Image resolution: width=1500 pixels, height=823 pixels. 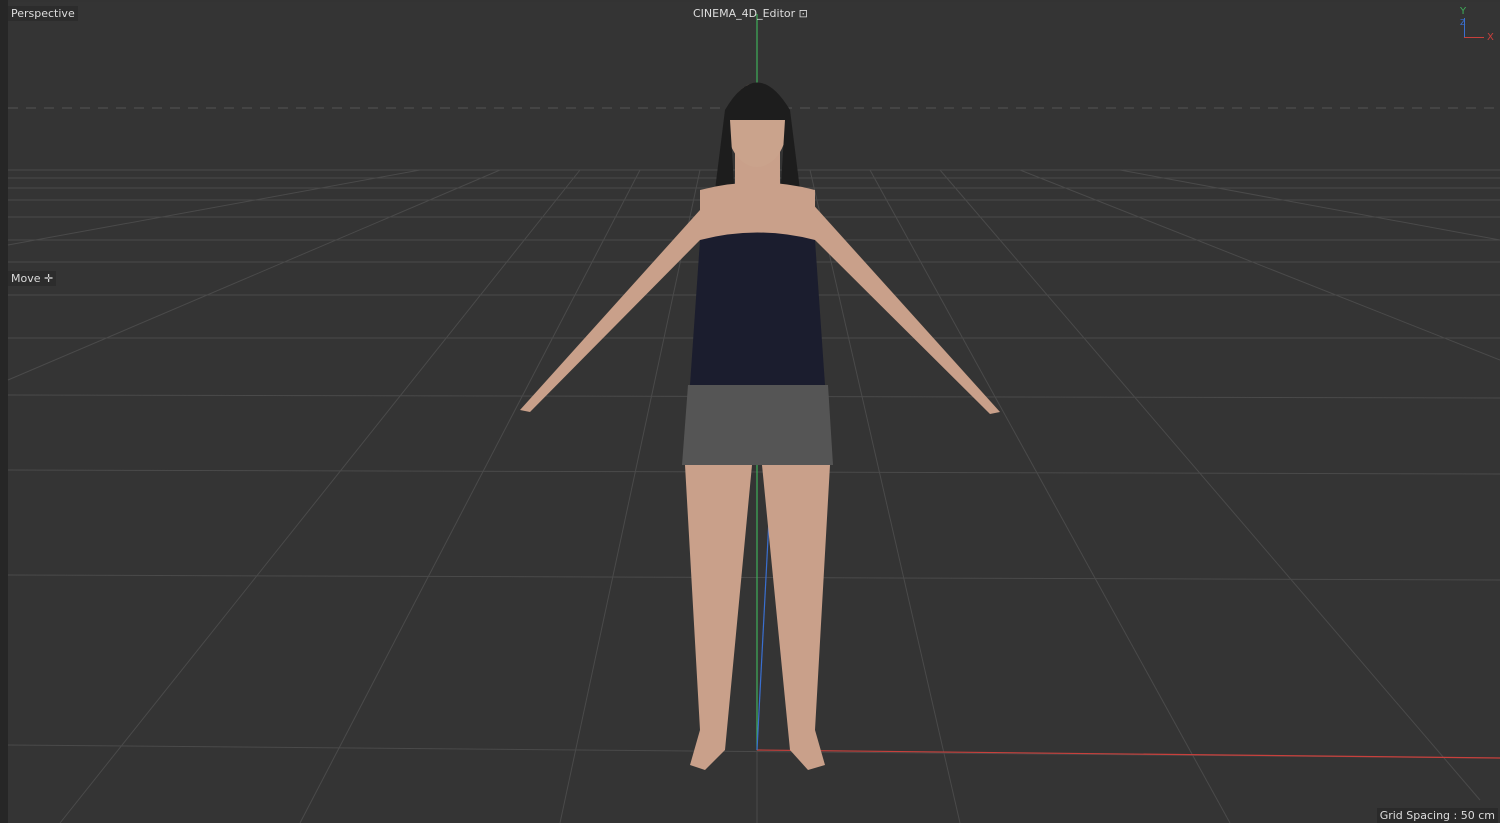 I want to click on camera-name-label: CINEMA_4D_Editor ⊡, so click(x=750, y=13).